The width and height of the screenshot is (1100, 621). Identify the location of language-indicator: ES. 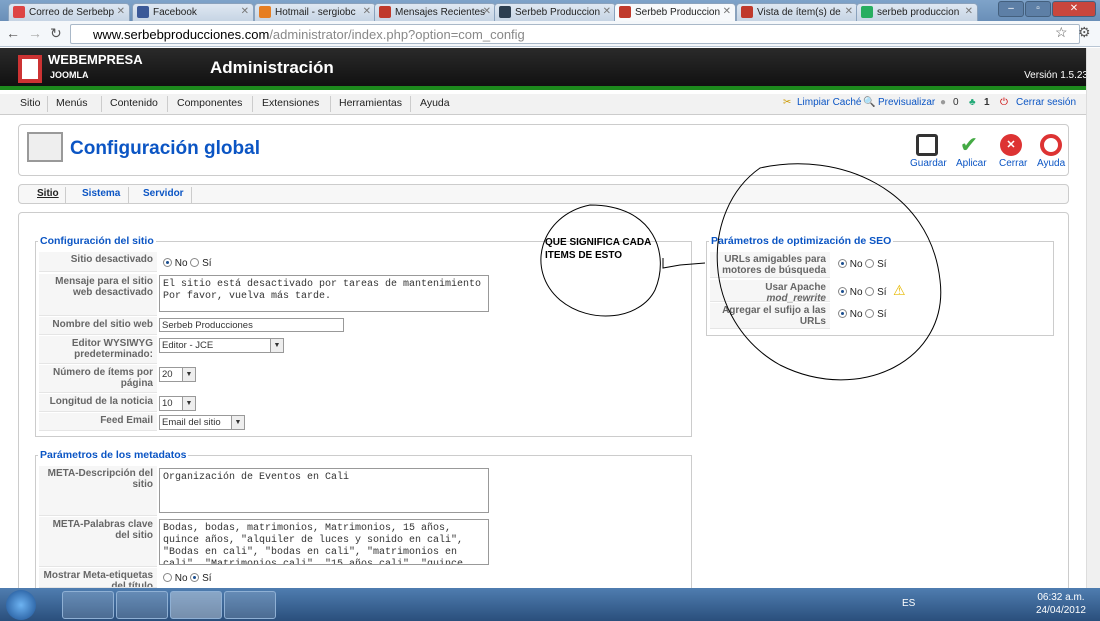
(908, 603).